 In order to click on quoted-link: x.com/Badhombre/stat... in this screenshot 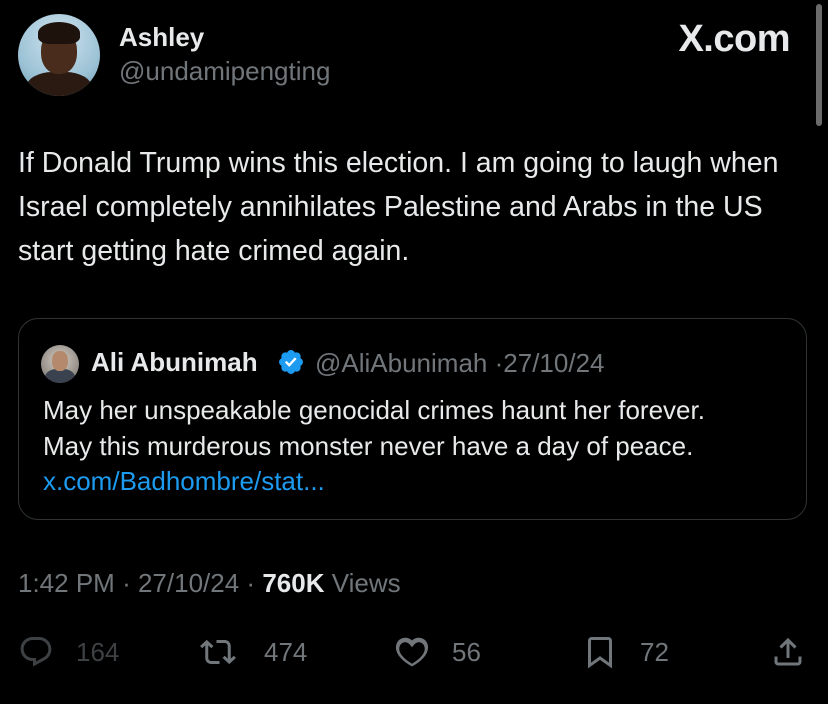, I will do `click(374, 482)`.